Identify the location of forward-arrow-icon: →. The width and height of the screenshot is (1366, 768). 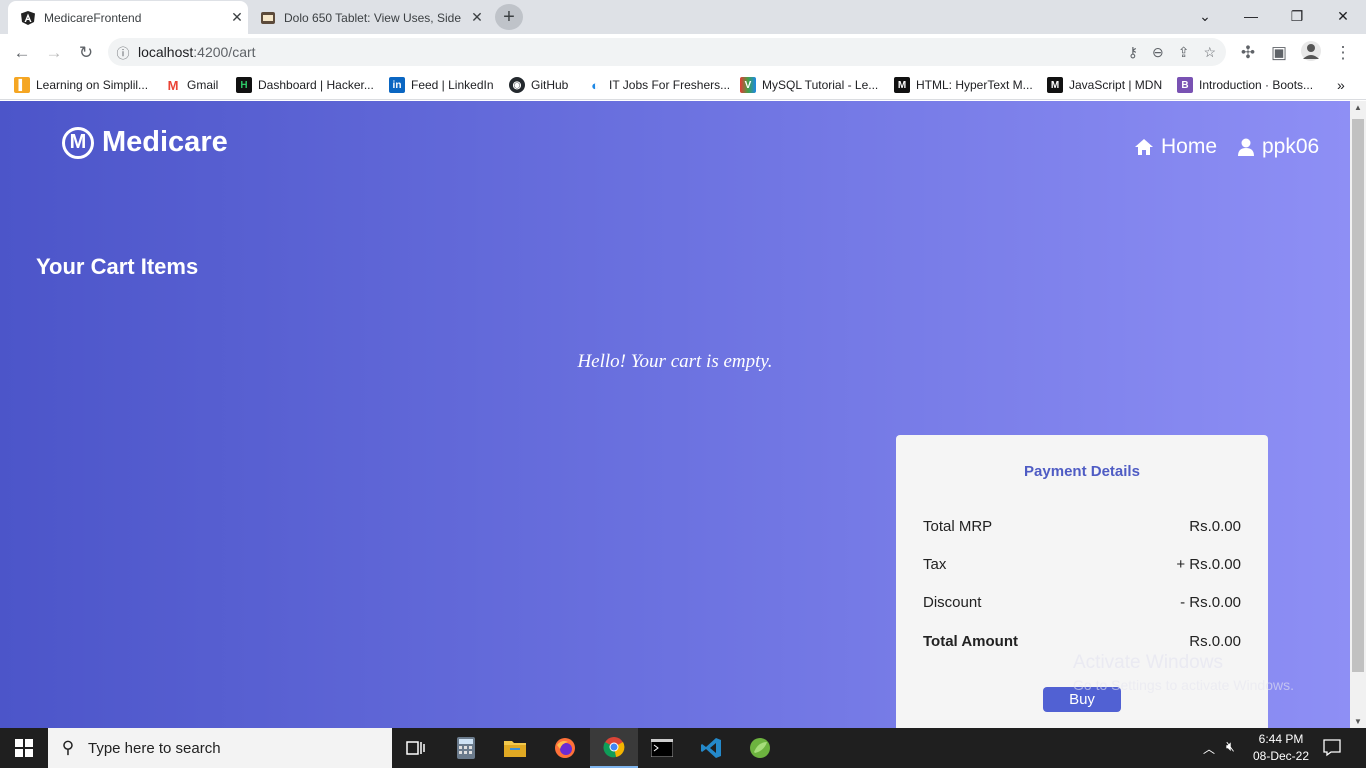
(54, 53).